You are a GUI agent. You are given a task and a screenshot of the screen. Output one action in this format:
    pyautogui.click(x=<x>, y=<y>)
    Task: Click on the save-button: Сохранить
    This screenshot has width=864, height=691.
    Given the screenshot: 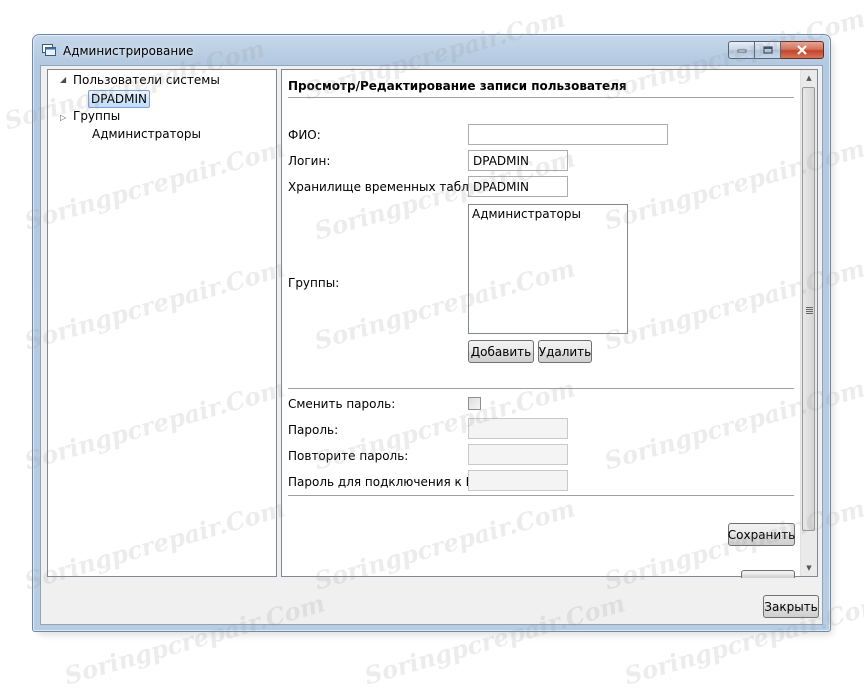 What is the action you would take?
    pyautogui.click(x=761, y=534)
    